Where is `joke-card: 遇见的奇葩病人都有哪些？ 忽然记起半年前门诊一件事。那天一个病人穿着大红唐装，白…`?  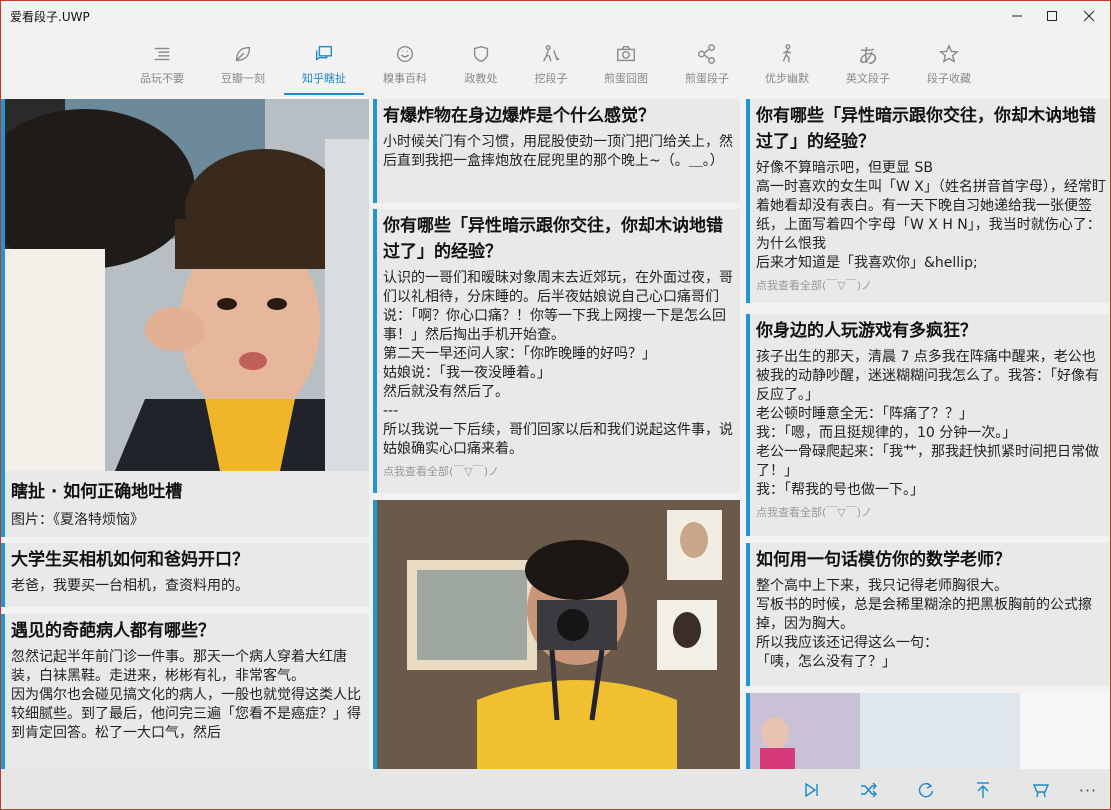 joke-card: 遇见的奇葩病人都有哪些？ 忽然记起半年前门诊一件事。那天一个病人穿着大红唐装，白… is located at coordinates (185, 691).